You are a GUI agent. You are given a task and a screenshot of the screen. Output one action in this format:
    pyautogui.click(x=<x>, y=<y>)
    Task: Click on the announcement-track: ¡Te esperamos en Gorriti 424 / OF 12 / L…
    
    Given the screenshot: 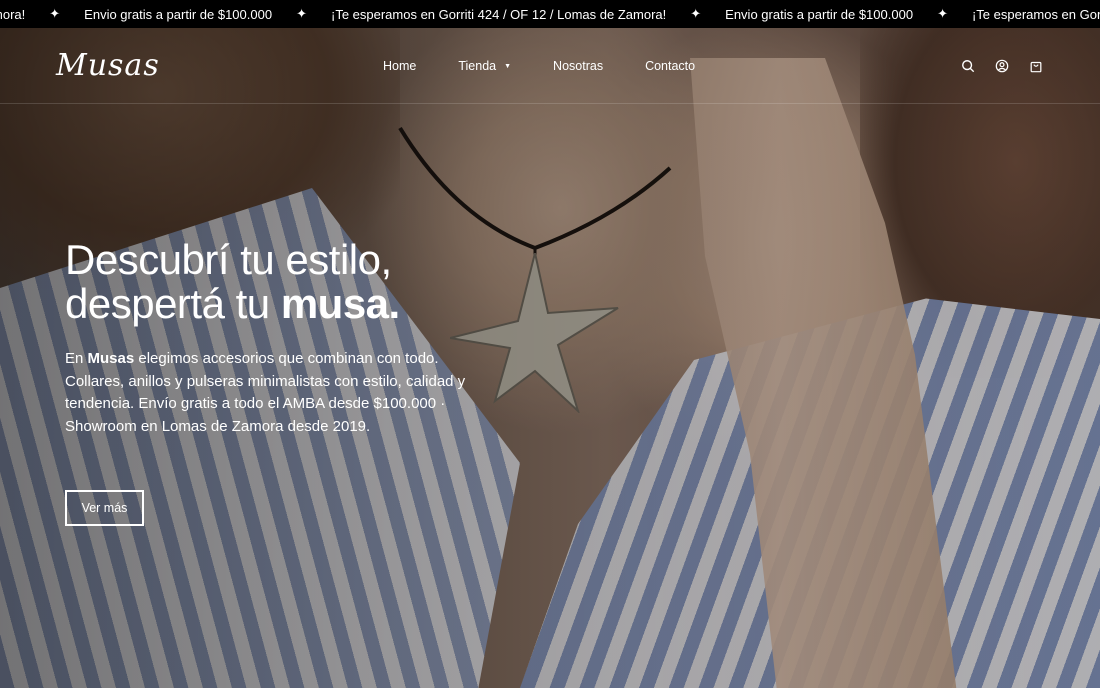 What is the action you would take?
    pyautogui.click(x=550, y=14)
    